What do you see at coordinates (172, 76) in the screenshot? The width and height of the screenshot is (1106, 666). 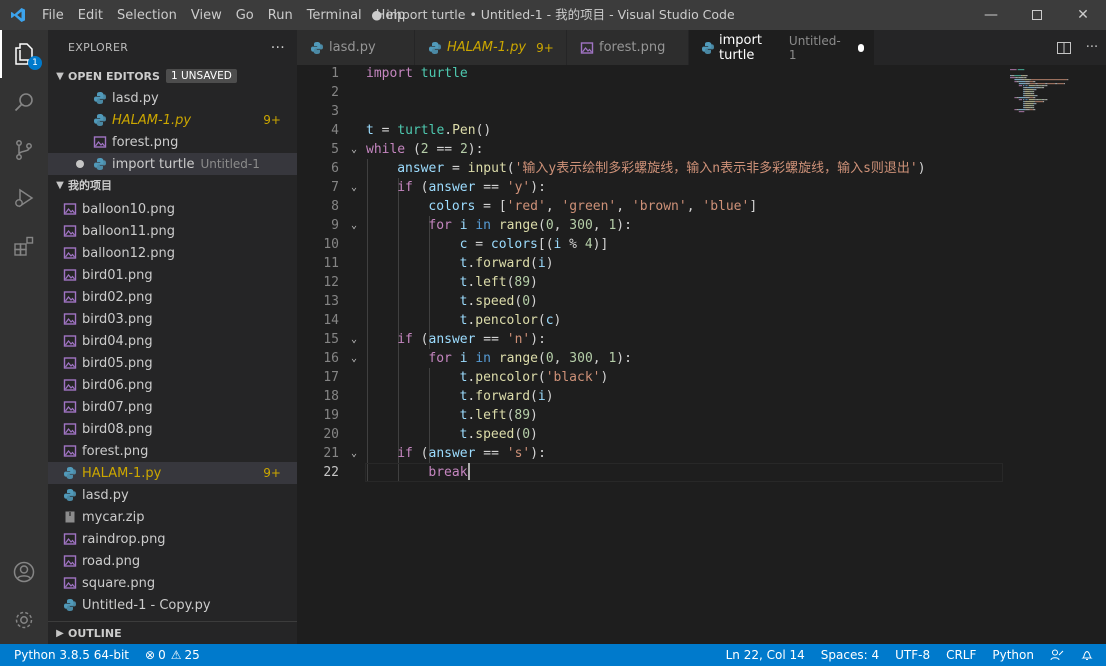 I see `open-editors-header: ▼ OPEN EDITORS 1 UNSAVED` at bounding box center [172, 76].